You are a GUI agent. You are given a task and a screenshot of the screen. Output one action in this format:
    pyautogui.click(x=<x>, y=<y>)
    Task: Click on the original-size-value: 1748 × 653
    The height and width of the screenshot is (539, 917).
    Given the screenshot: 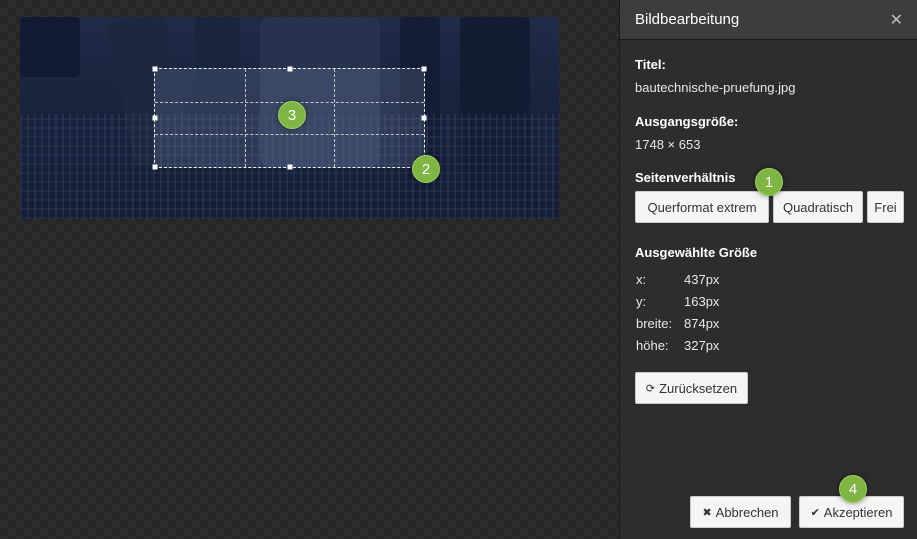 What is the action you would take?
    pyautogui.click(x=668, y=144)
    